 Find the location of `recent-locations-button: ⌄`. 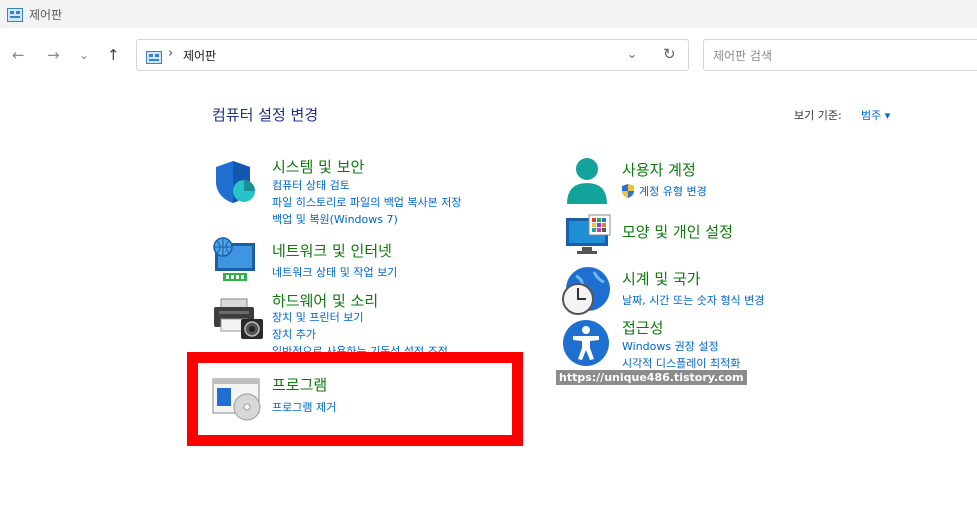

recent-locations-button: ⌄ is located at coordinates (84, 55).